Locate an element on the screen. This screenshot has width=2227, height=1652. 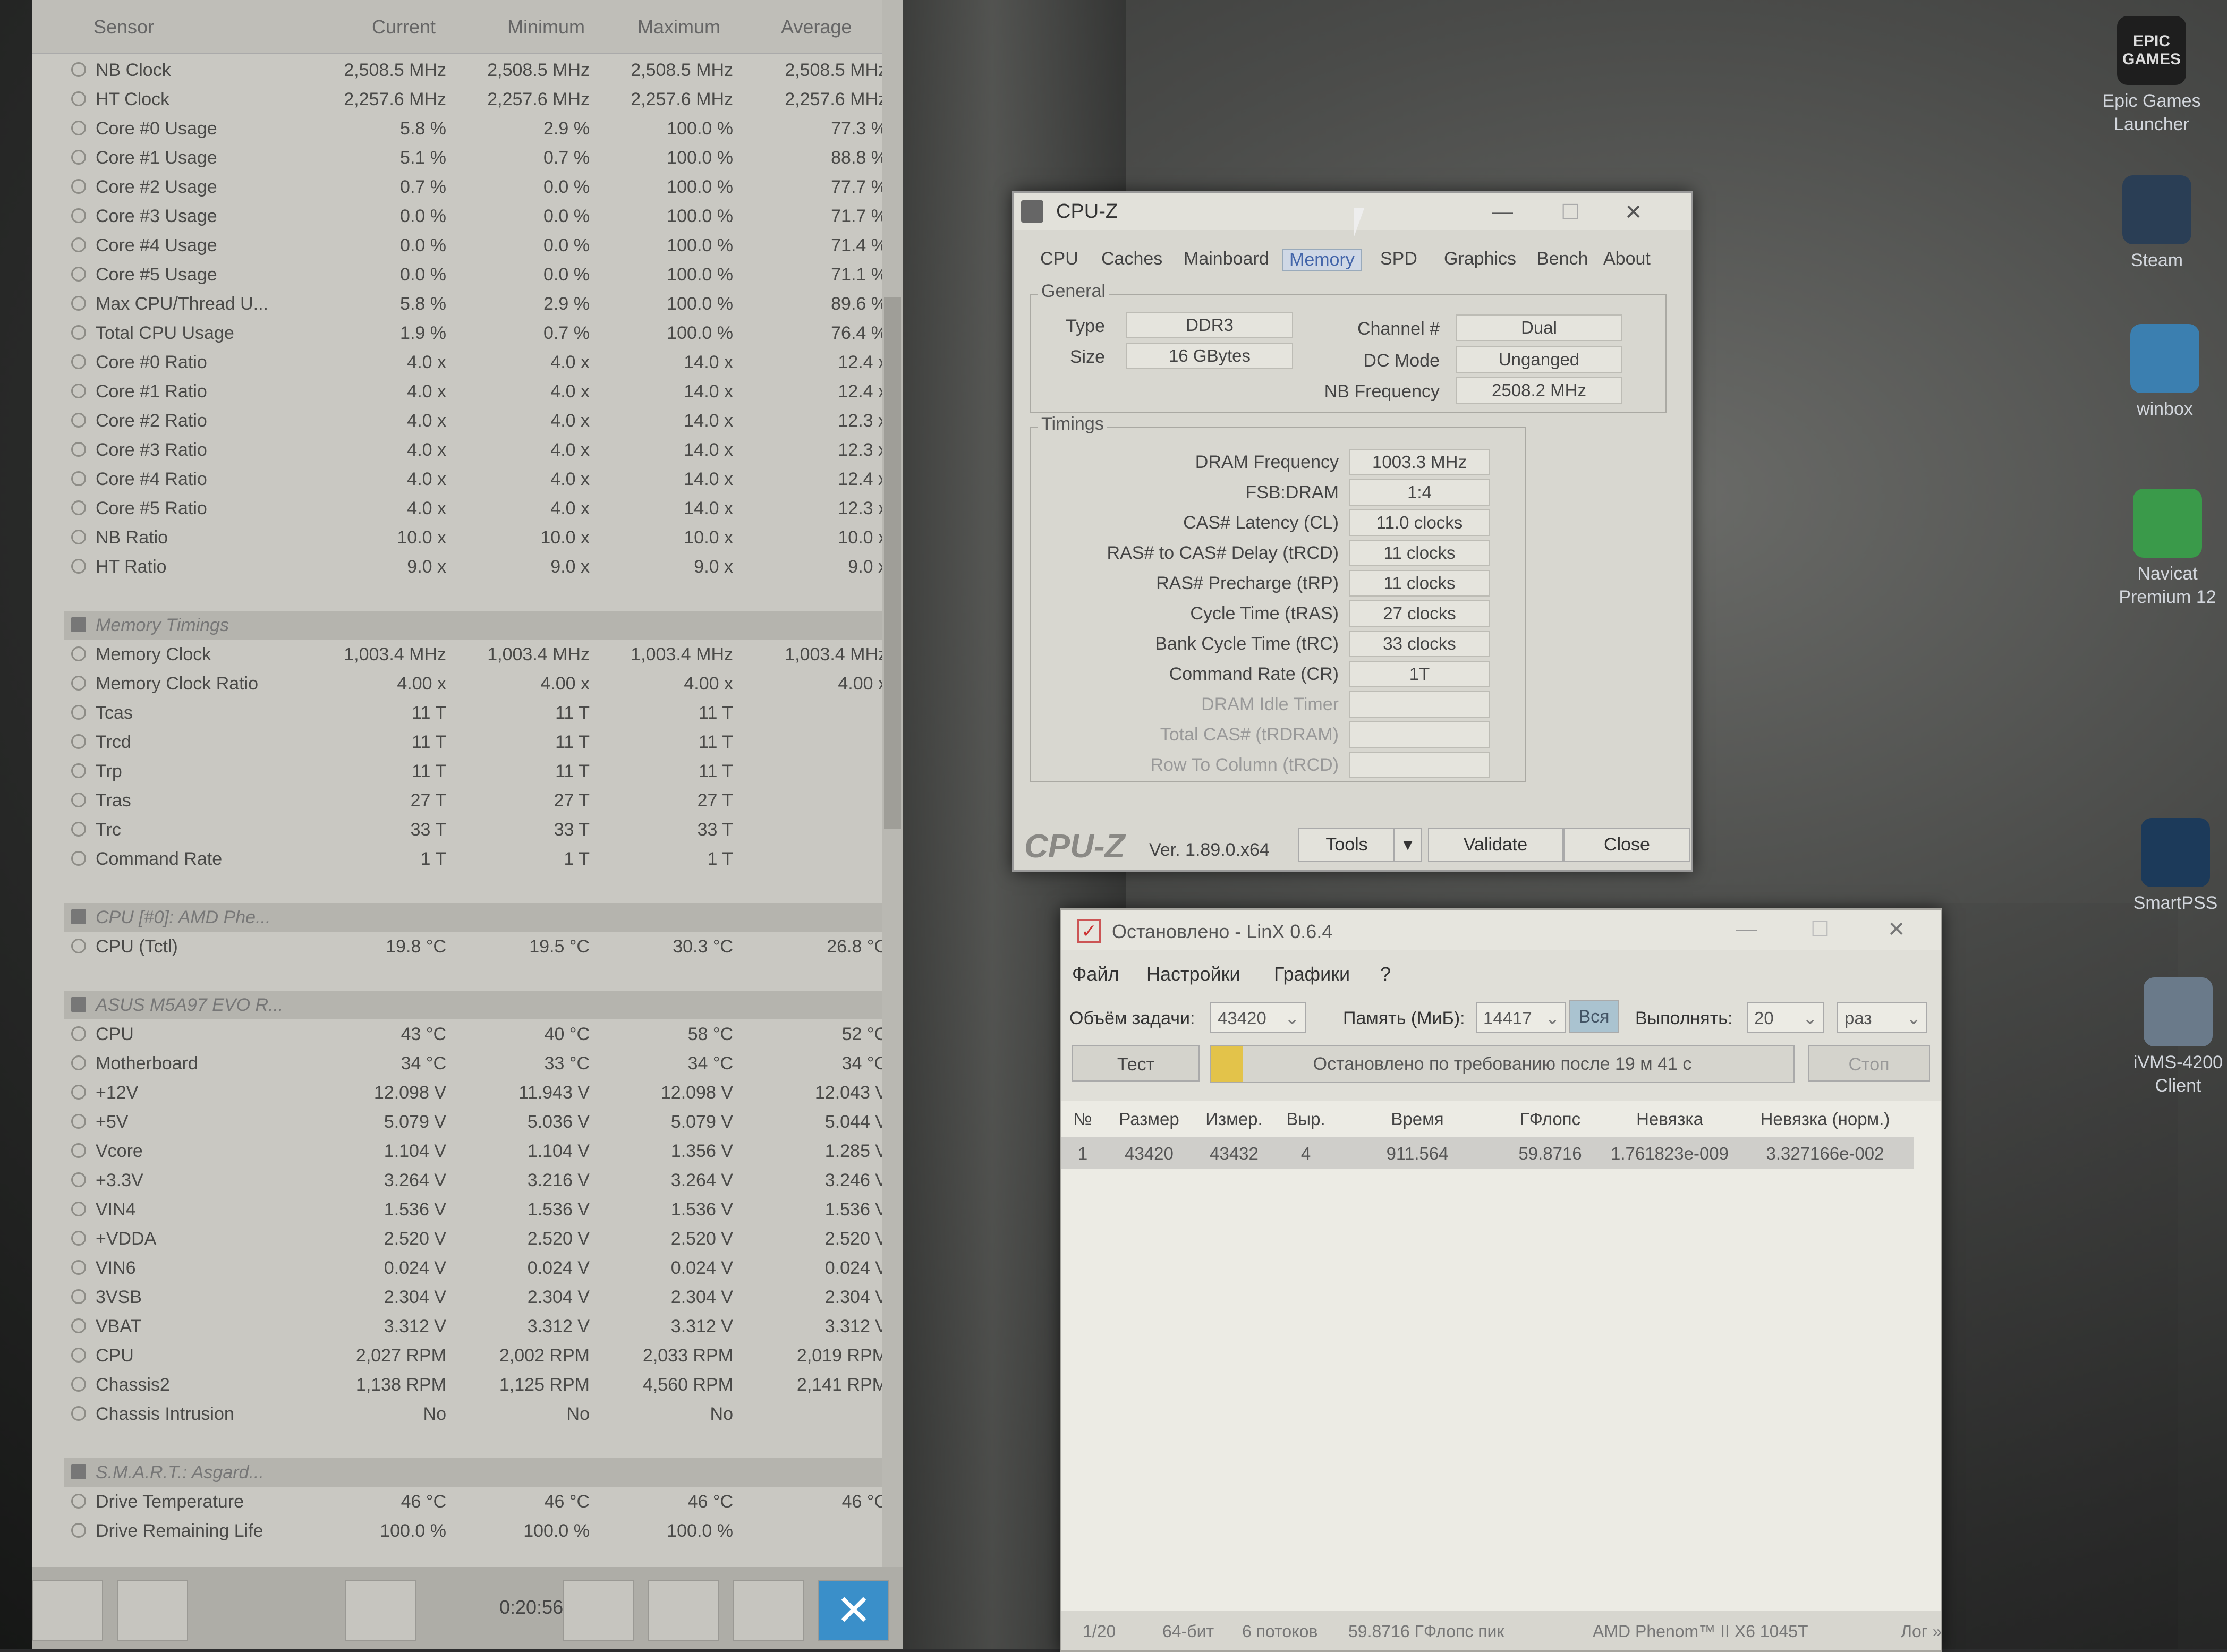
sensor-row: +3.3V 3.264 V 3.216 V 3.264 V 3.246 V is located at coordinates (478, 1180).